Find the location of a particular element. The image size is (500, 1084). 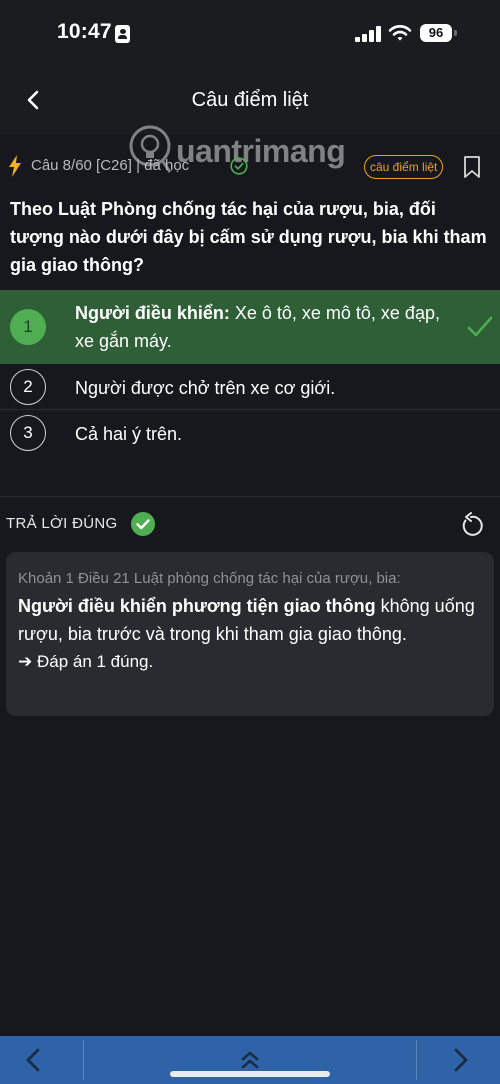

battery-icon: 96 is located at coordinates (436, 33).